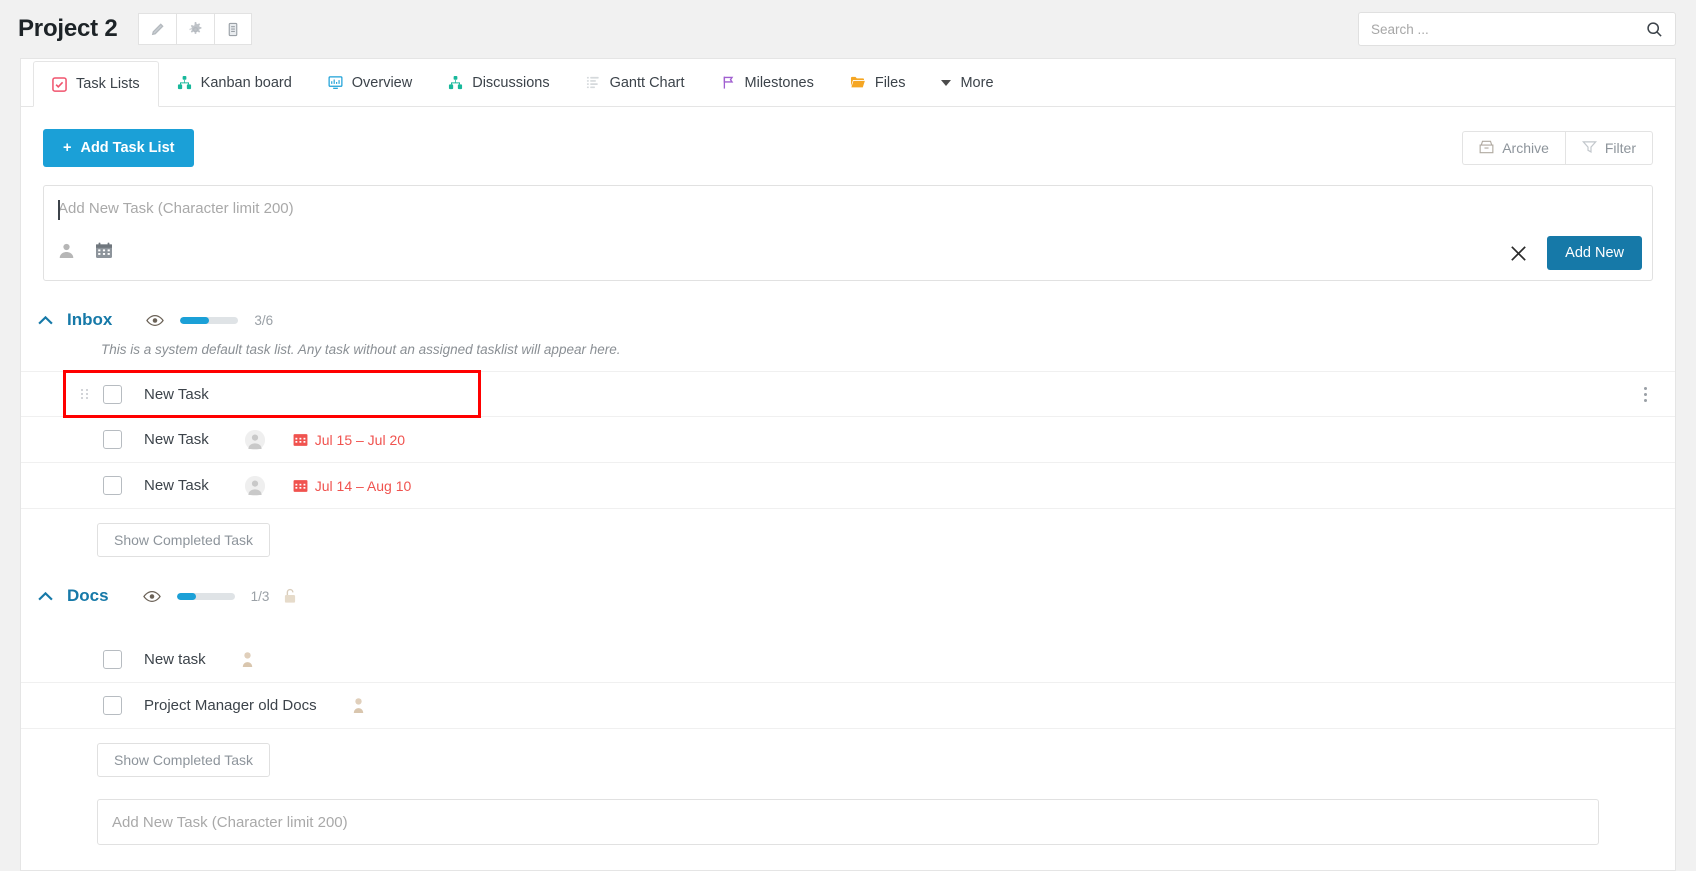 This screenshot has height=871, width=1696. I want to click on toolbar-right-buttons: Archive Filter, so click(1557, 148).